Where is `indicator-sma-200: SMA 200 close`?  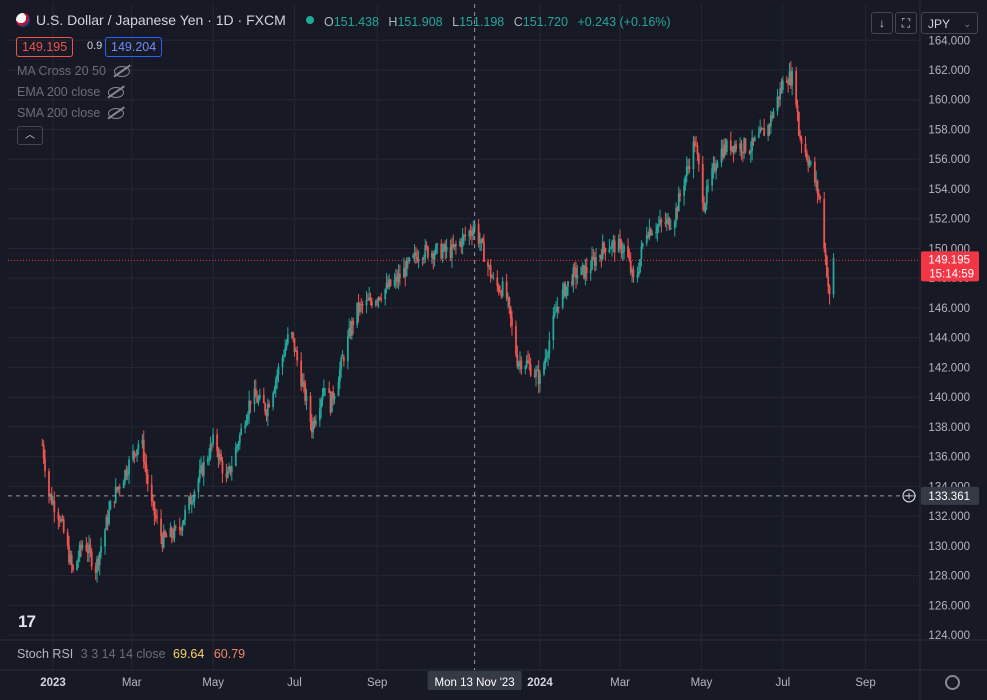
indicator-sma-200: SMA 200 close is located at coordinates (71, 113).